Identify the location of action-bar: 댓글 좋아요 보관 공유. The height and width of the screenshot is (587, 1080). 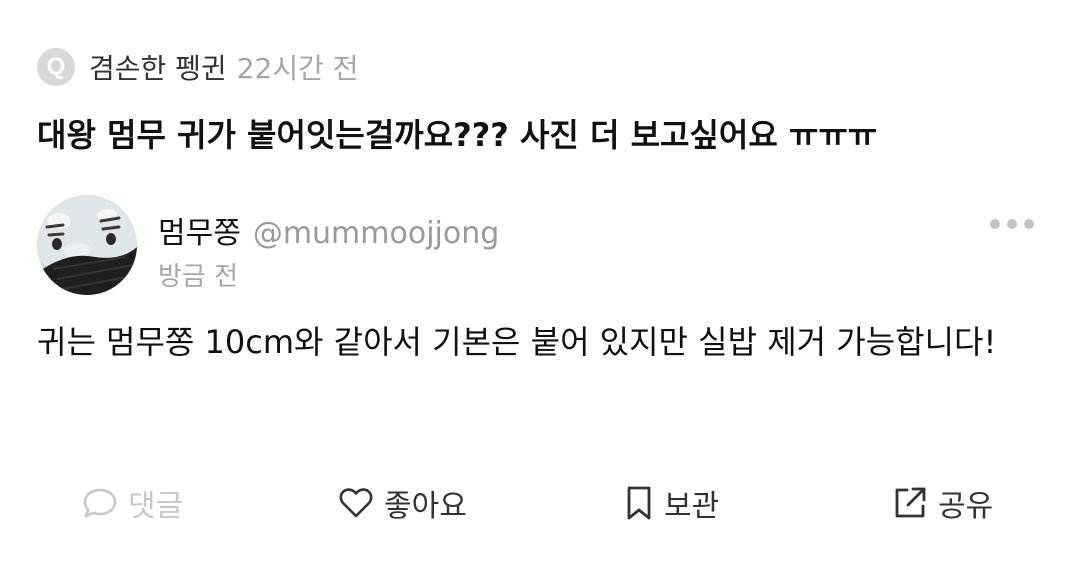
(540, 503).